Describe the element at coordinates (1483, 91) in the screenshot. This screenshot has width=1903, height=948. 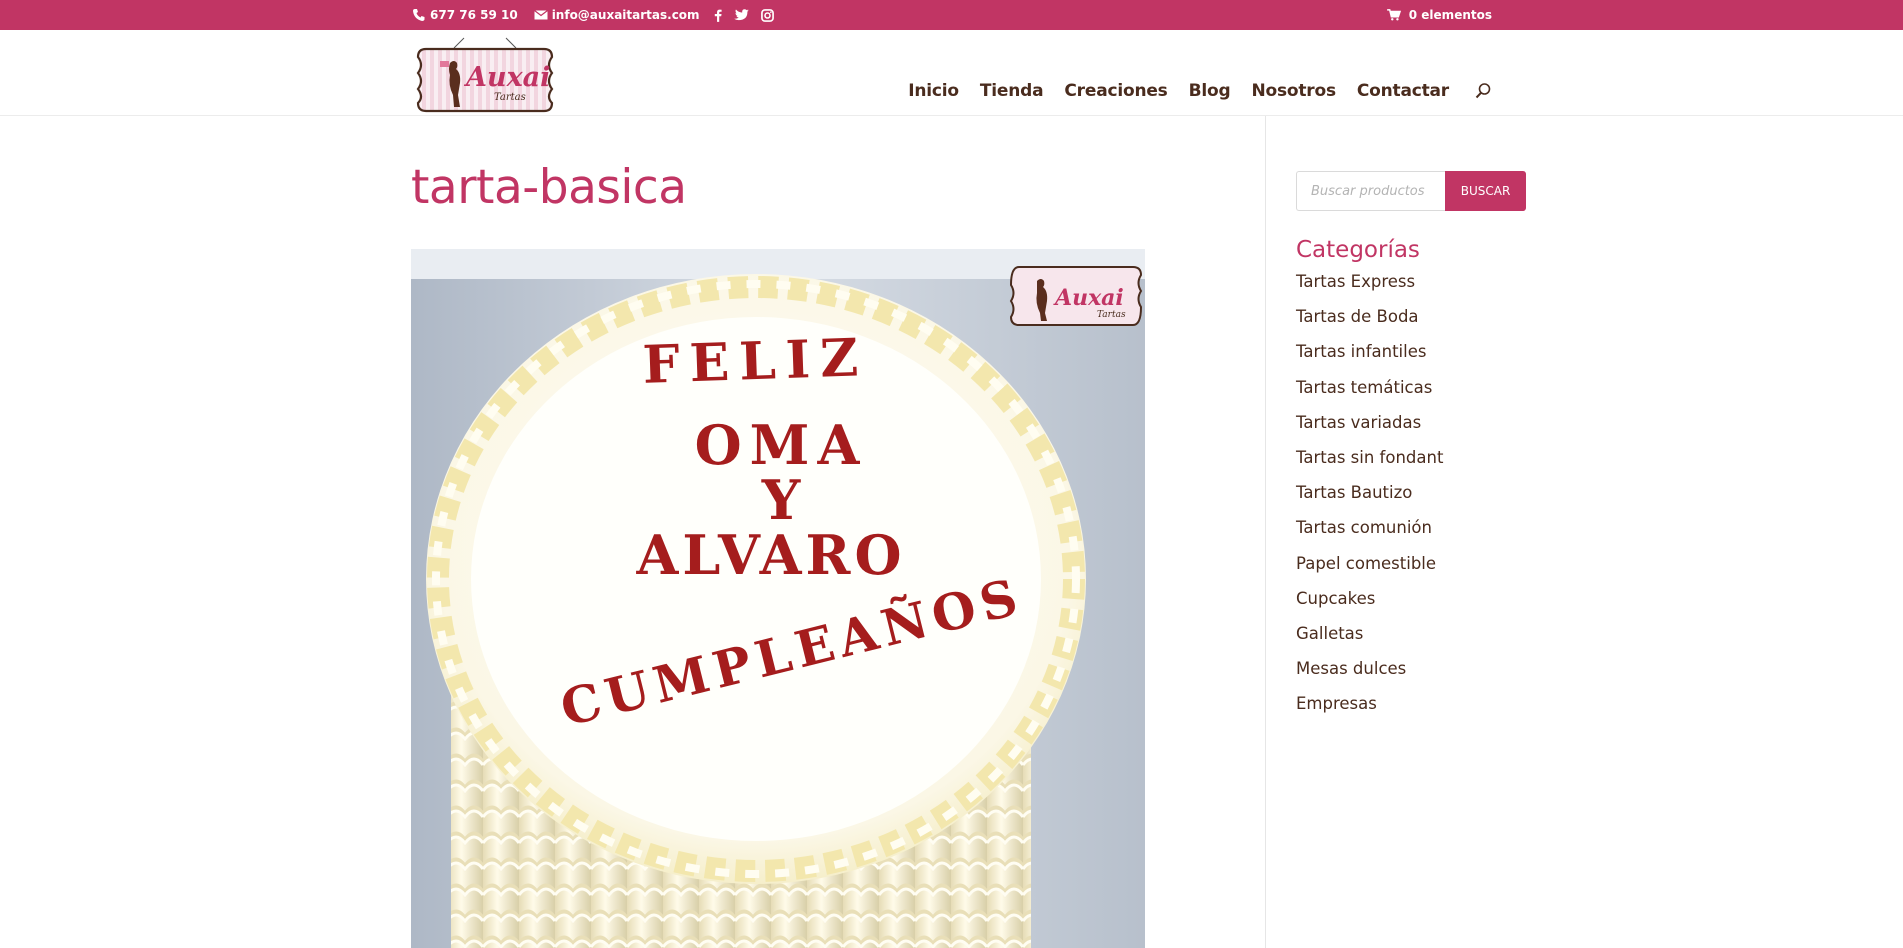
I see `search-icon` at that location.